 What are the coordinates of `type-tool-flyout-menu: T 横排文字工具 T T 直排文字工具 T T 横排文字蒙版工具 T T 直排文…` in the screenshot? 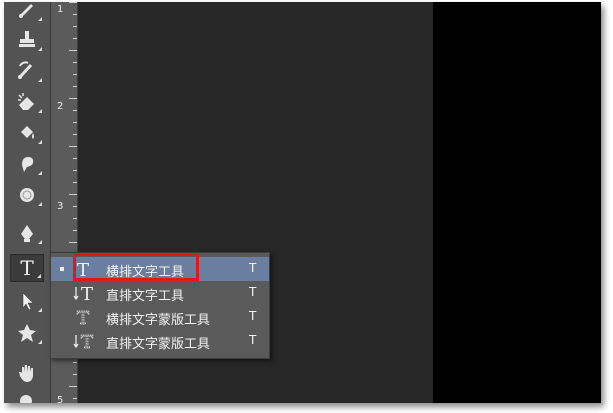 It's located at (160, 305).